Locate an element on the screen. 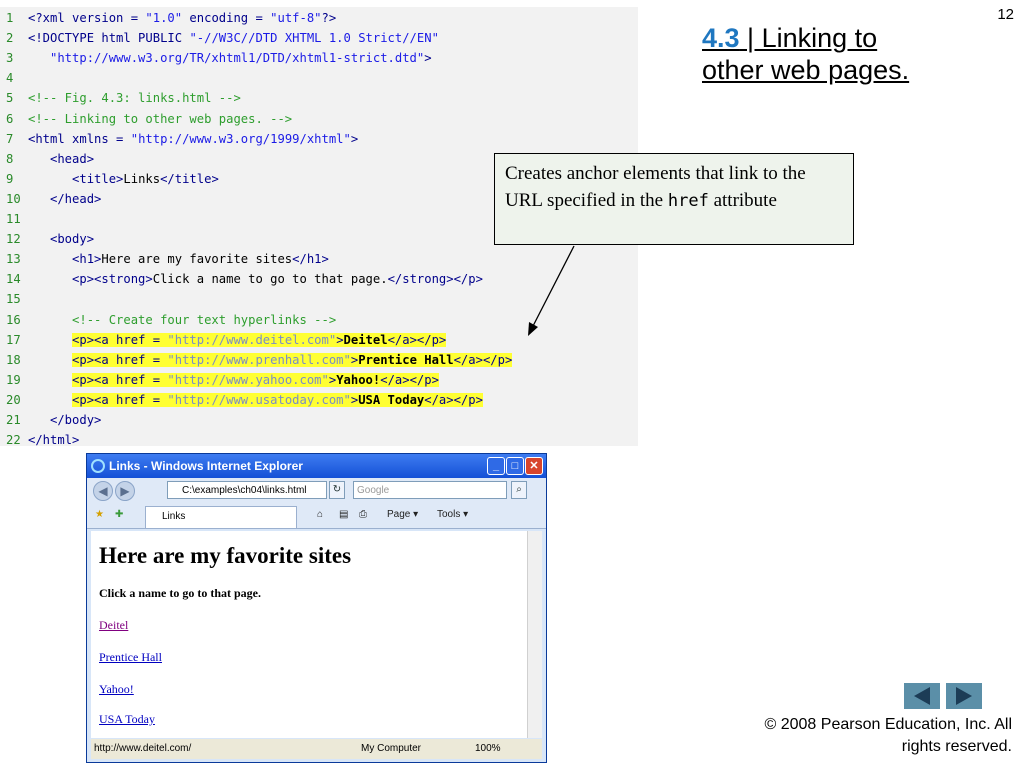 Image resolution: width=1024 pixels, height=768 pixels. search-button: ⌕ is located at coordinates (519, 490).